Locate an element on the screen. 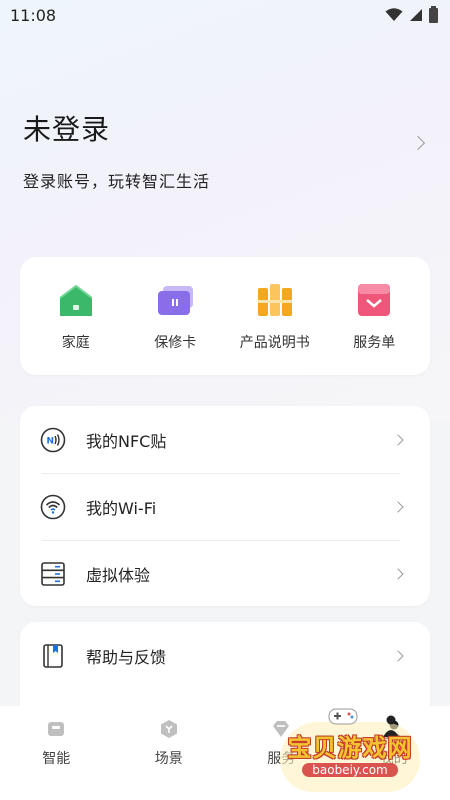 The height and width of the screenshot is (800, 450). scene-icon is located at coordinates (168, 729).